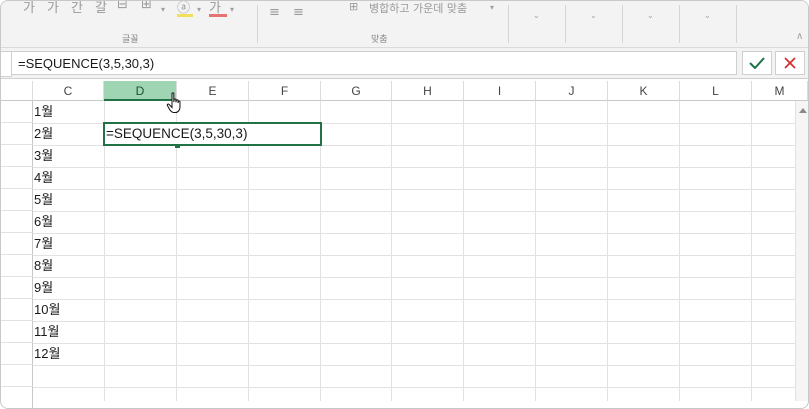 Image resolution: width=809 pixels, height=409 pixels. I want to click on vertical-scrollbar, so click(801, 251).